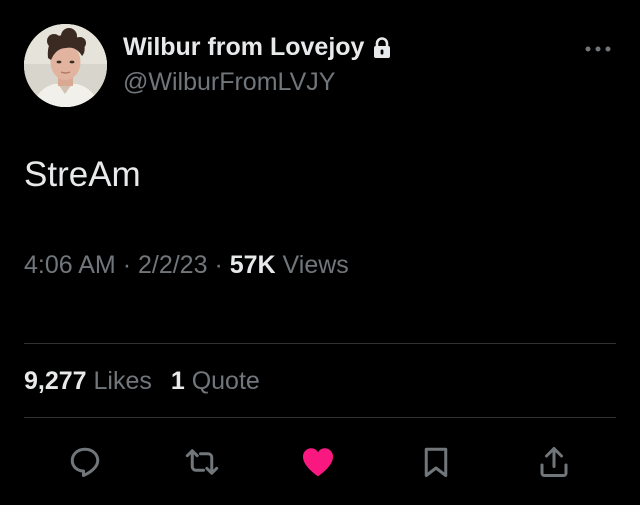 The width and height of the screenshot is (640, 505). I want to click on tweet-text: StreAm, so click(82, 174).